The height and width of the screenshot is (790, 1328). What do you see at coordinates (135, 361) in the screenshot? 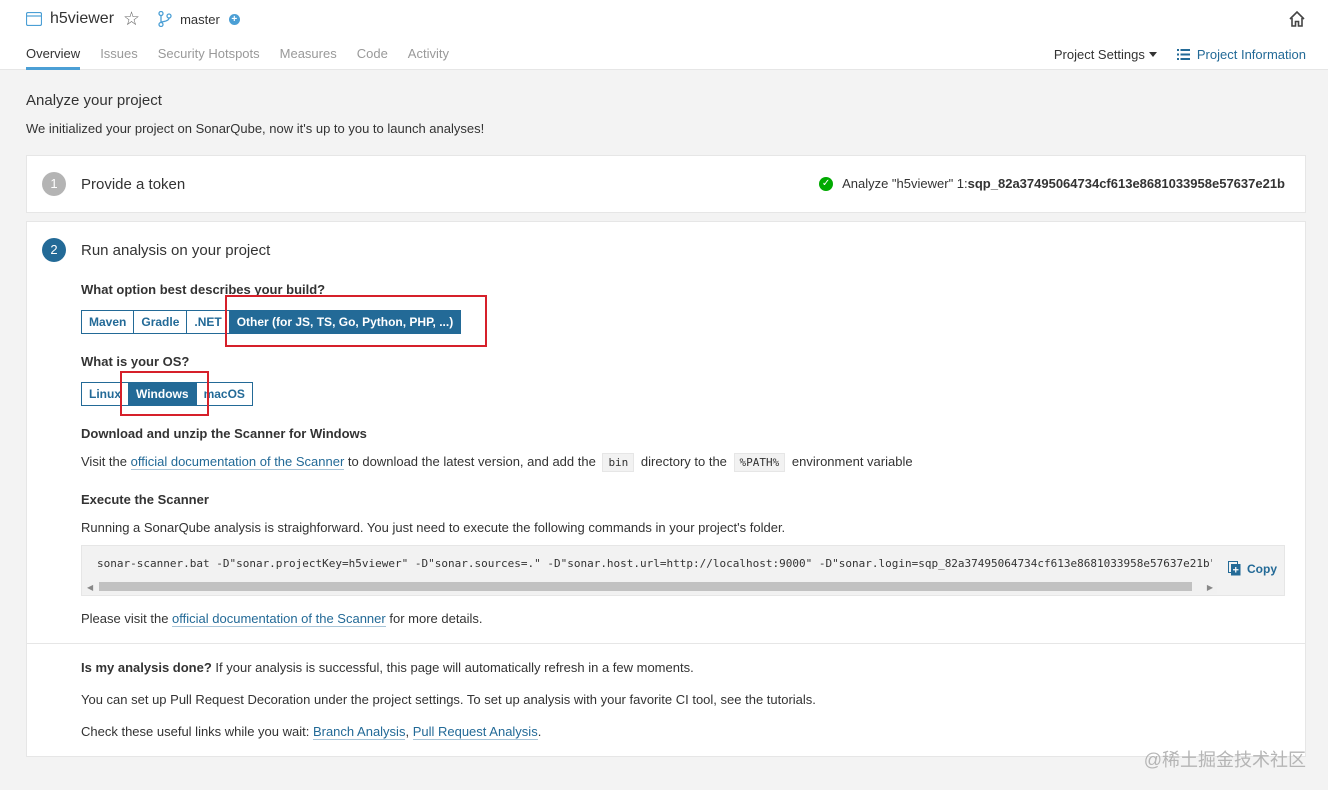
I see `os-question: What is your OS?` at bounding box center [135, 361].